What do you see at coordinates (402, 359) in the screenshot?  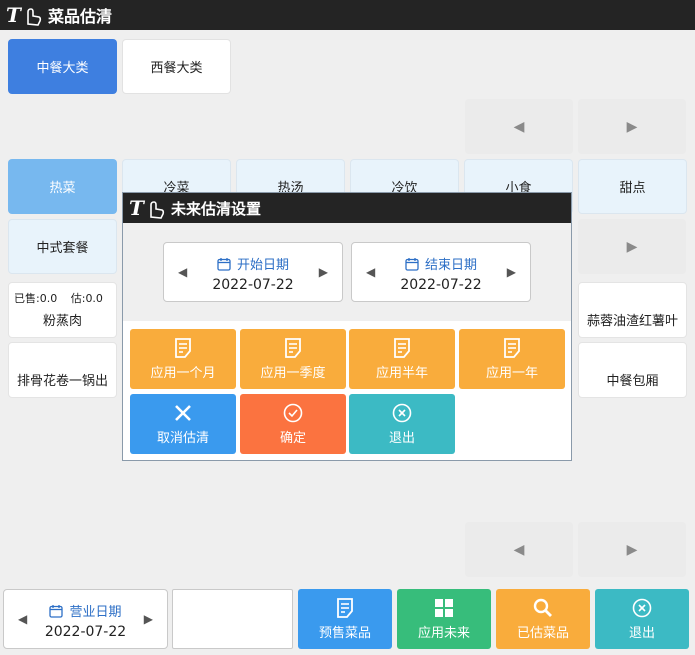 I see `apply-half-year-button: 应用半年` at bounding box center [402, 359].